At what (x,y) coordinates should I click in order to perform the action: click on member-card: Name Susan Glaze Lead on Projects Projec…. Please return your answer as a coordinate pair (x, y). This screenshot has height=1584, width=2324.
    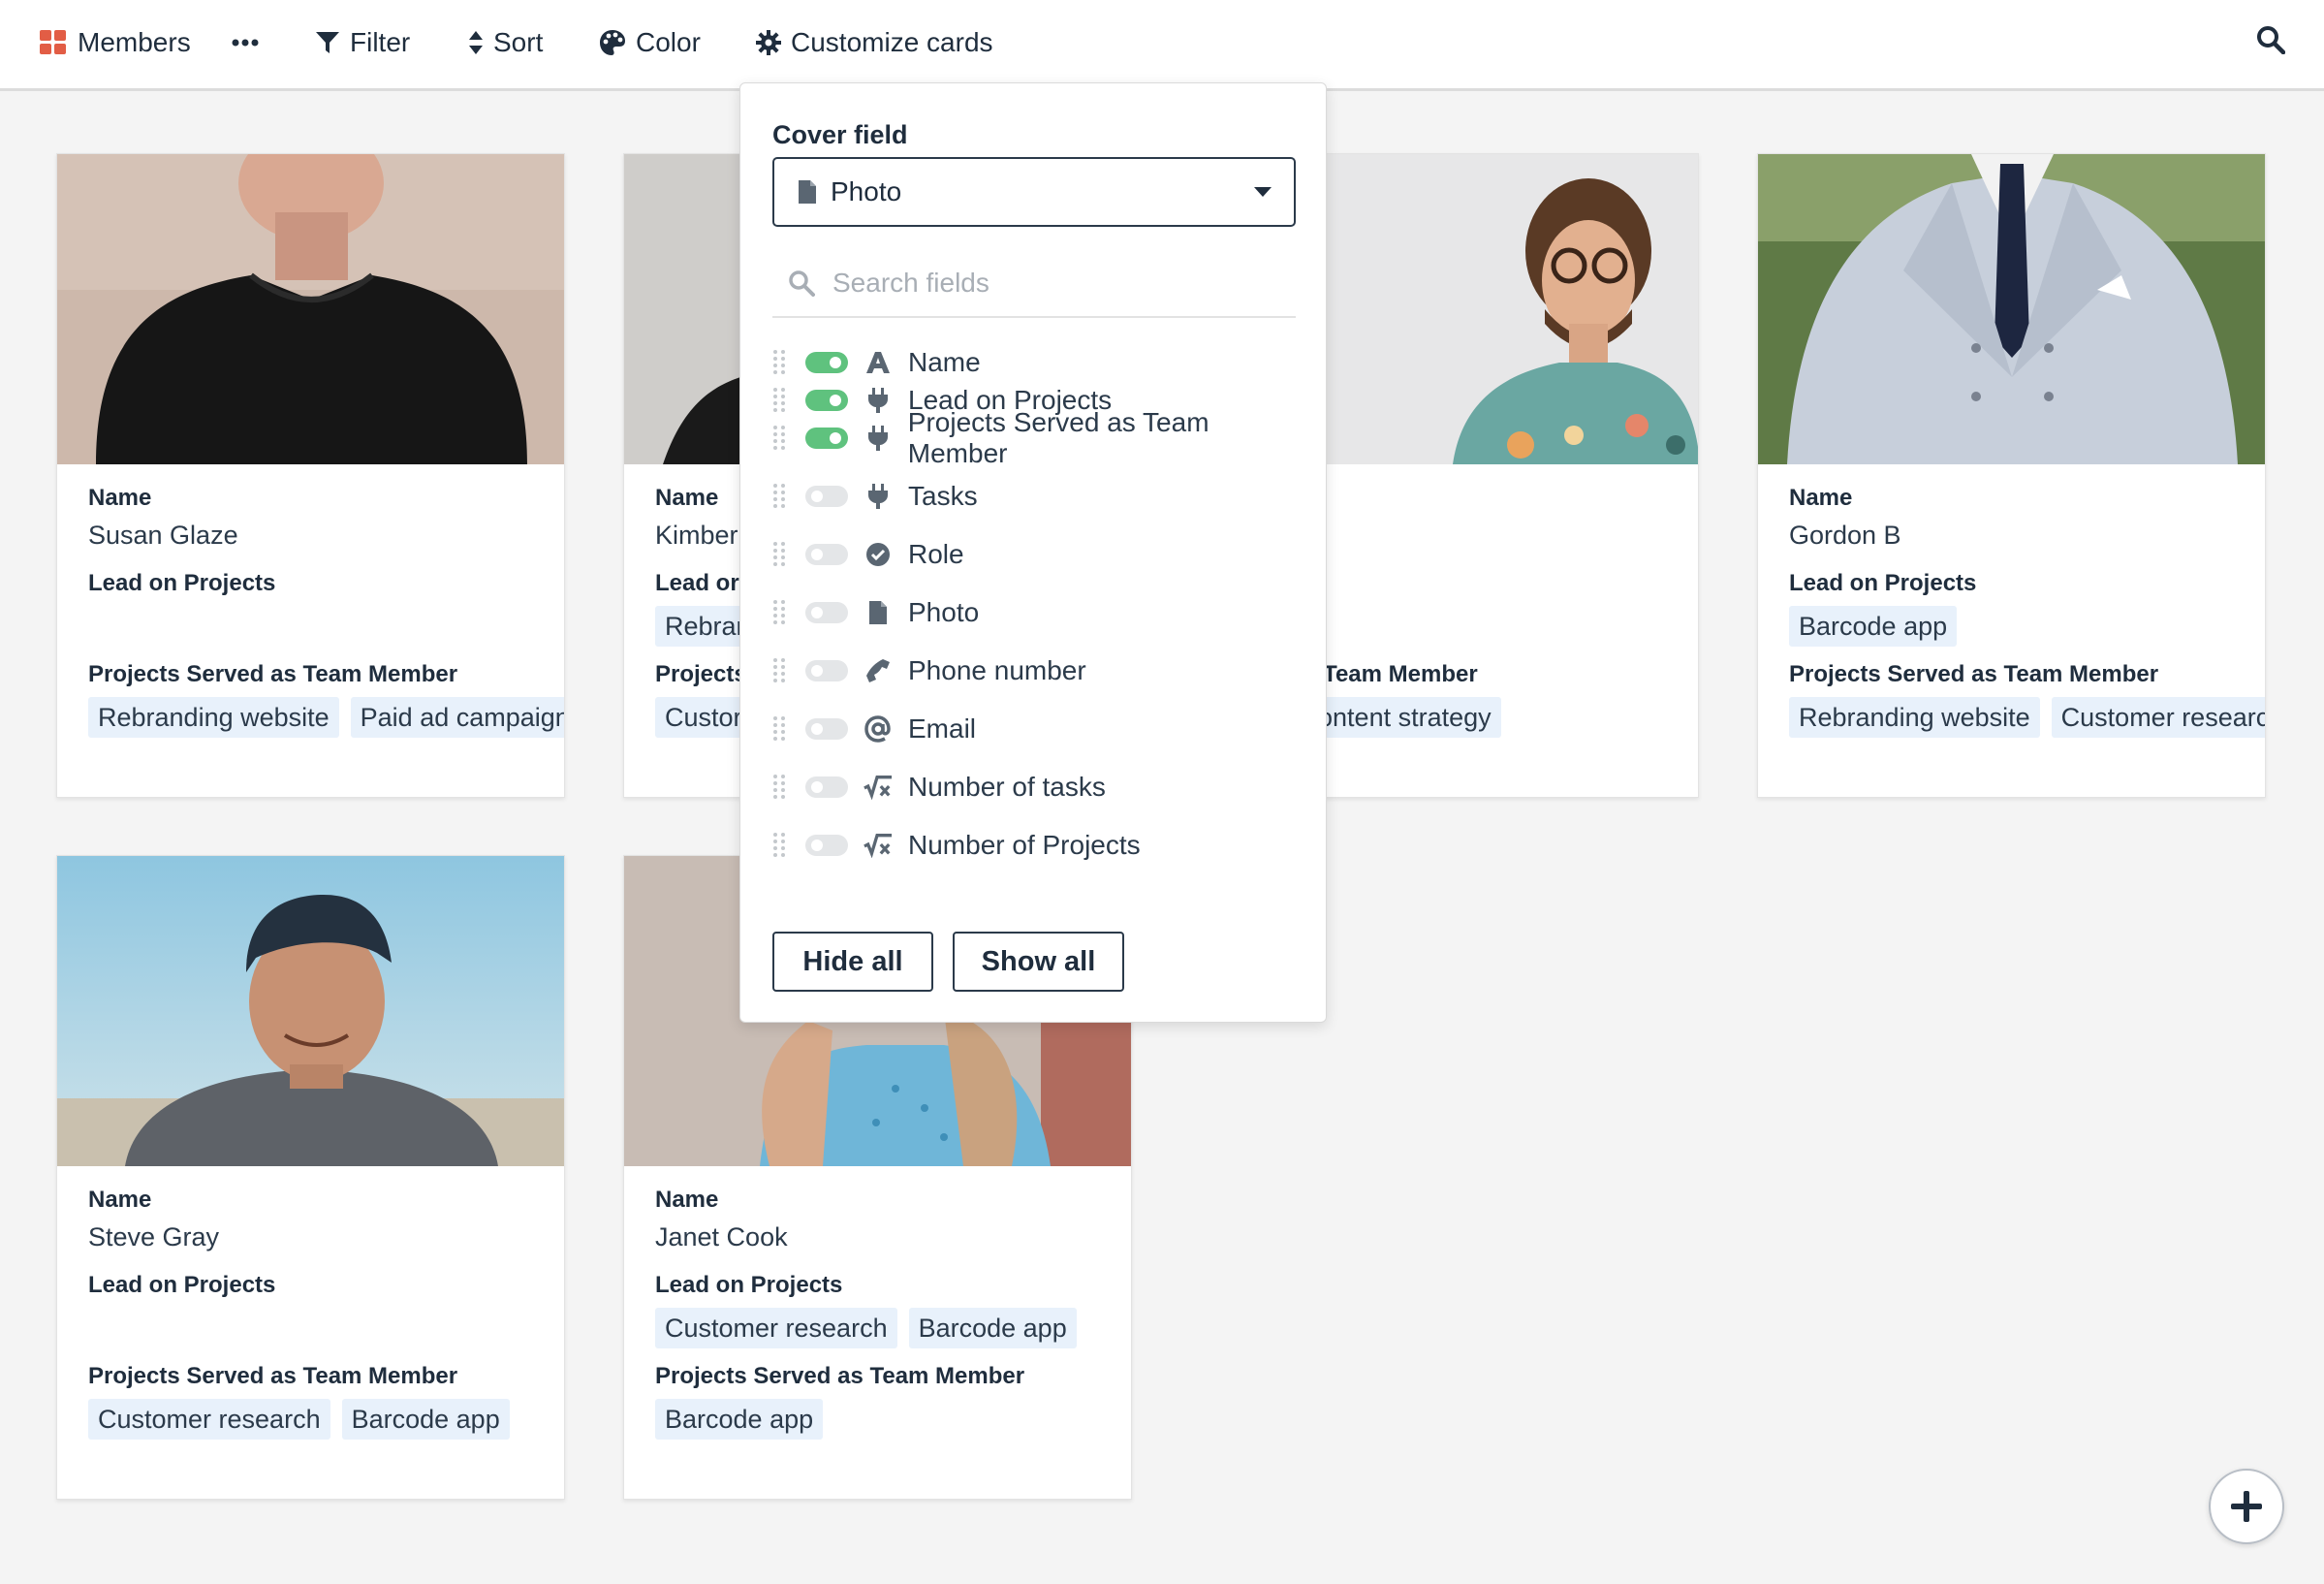
    Looking at the image, I should click on (311, 475).